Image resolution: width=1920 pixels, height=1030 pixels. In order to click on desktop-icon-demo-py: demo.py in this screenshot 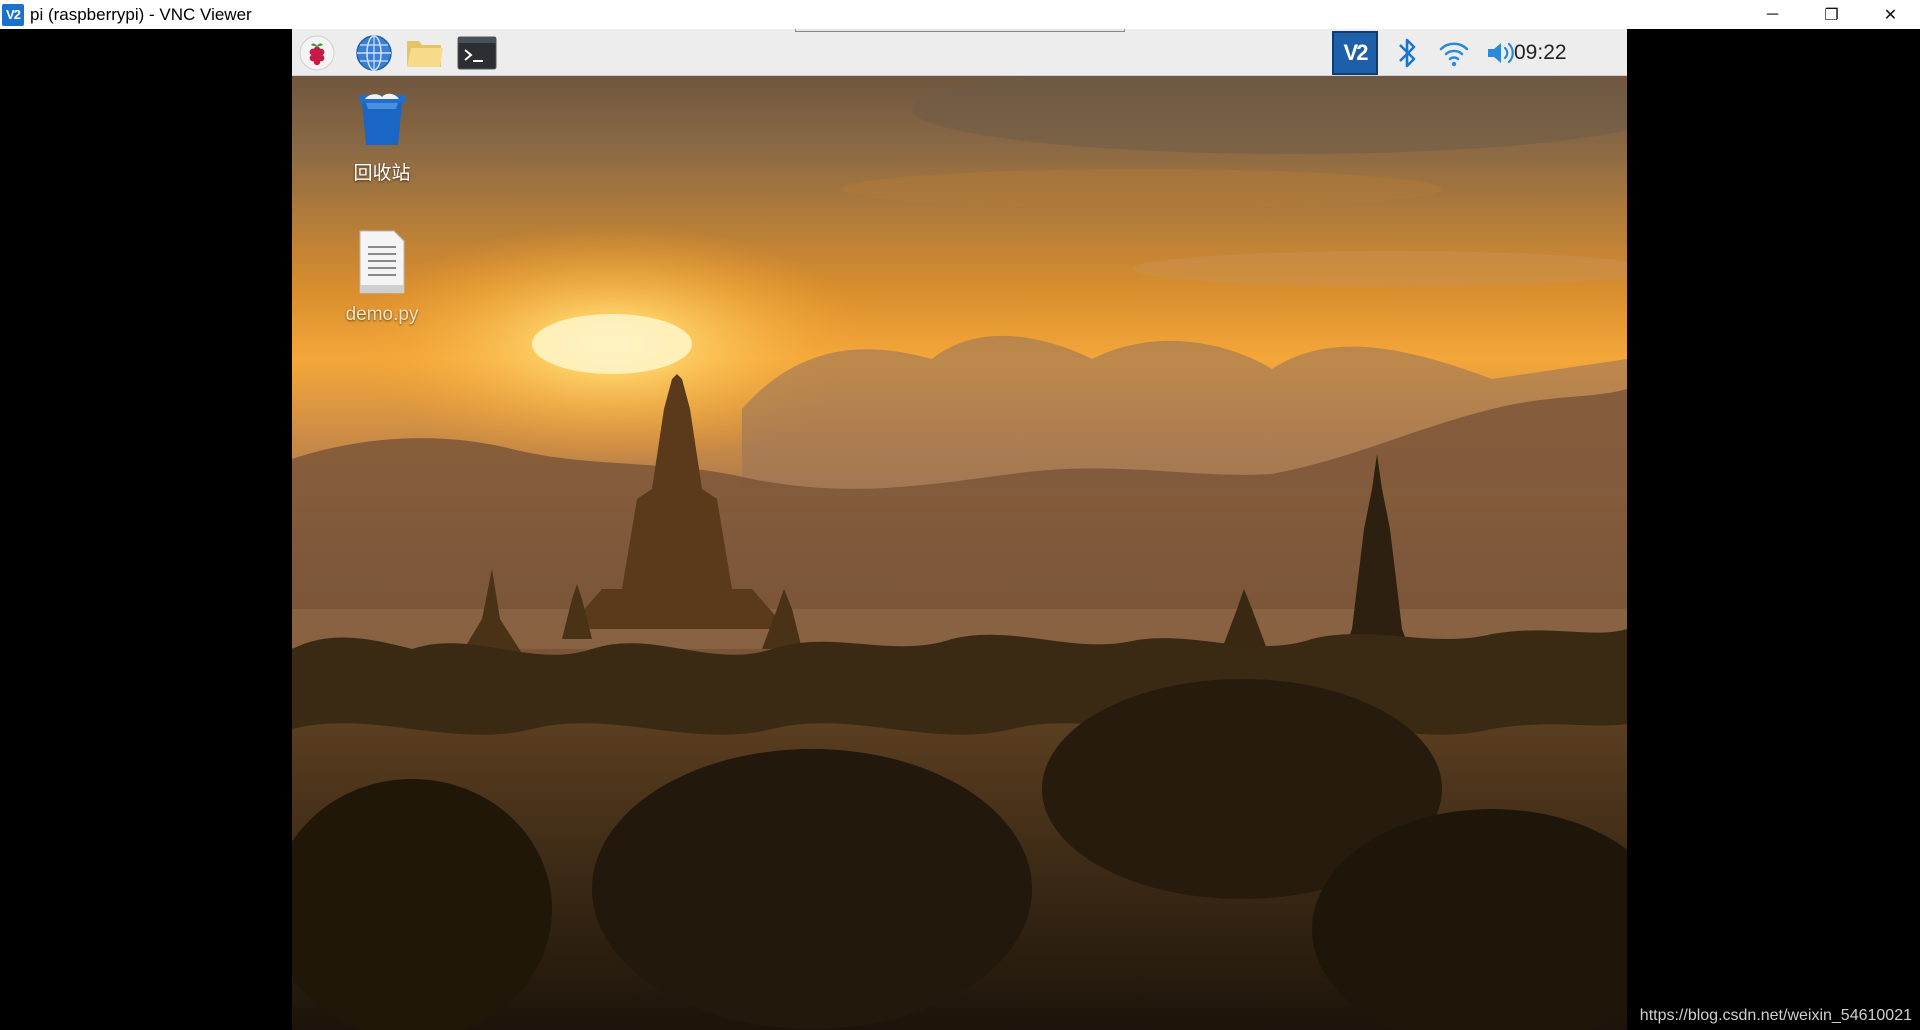, I will do `click(382, 277)`.